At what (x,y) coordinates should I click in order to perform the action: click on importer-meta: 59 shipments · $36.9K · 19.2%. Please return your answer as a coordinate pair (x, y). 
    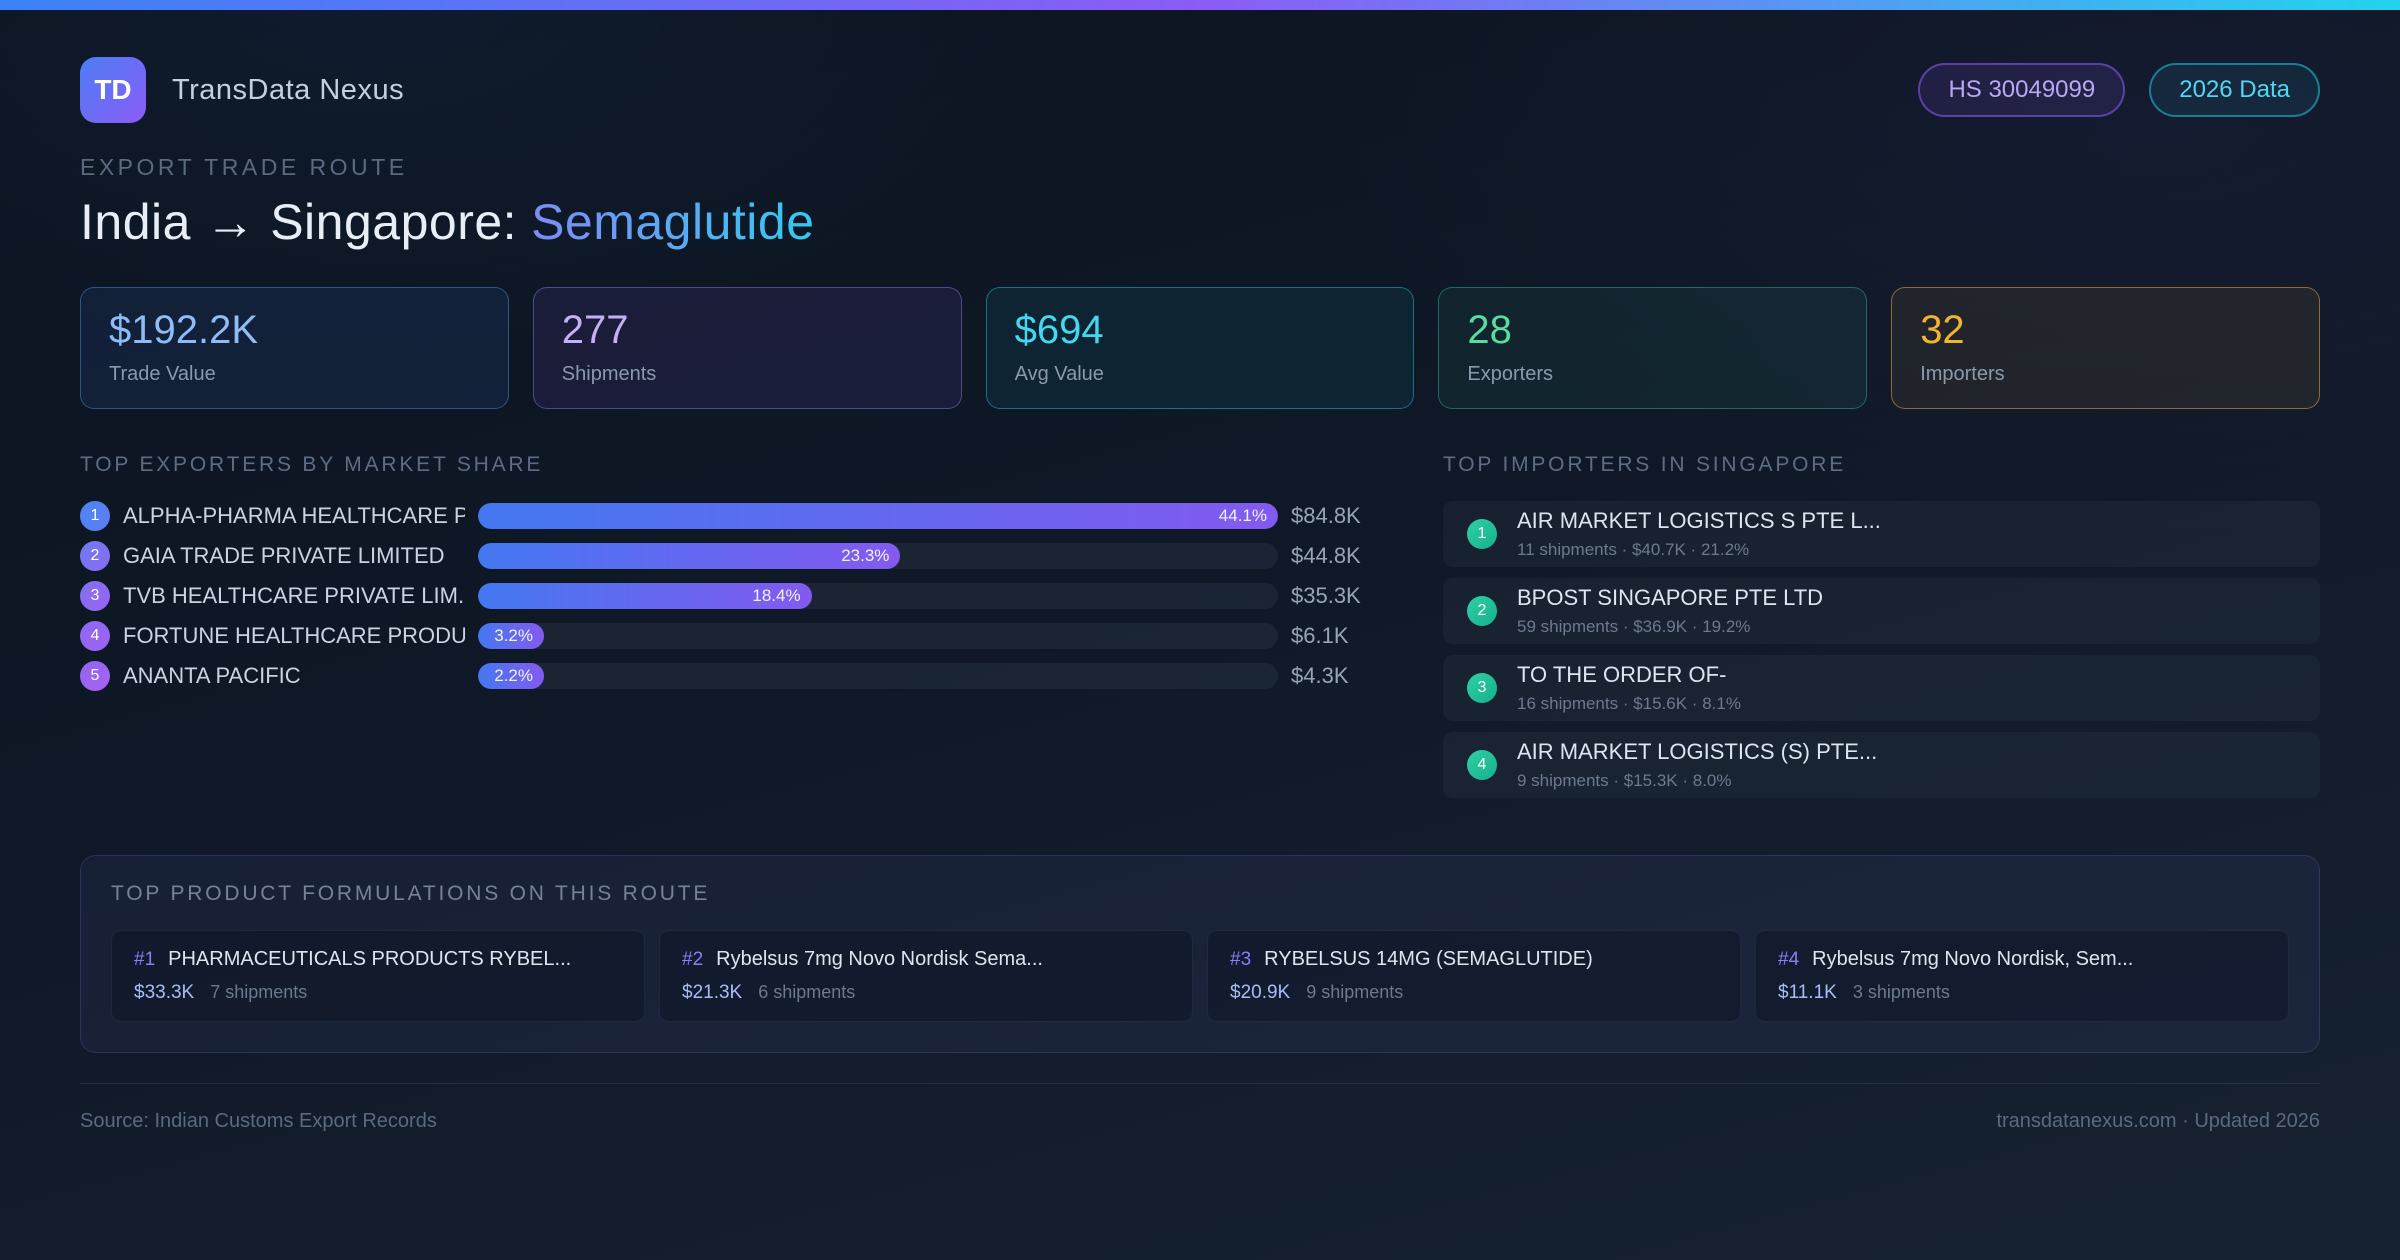
    Looking at the image, I should click on (1634, 626).